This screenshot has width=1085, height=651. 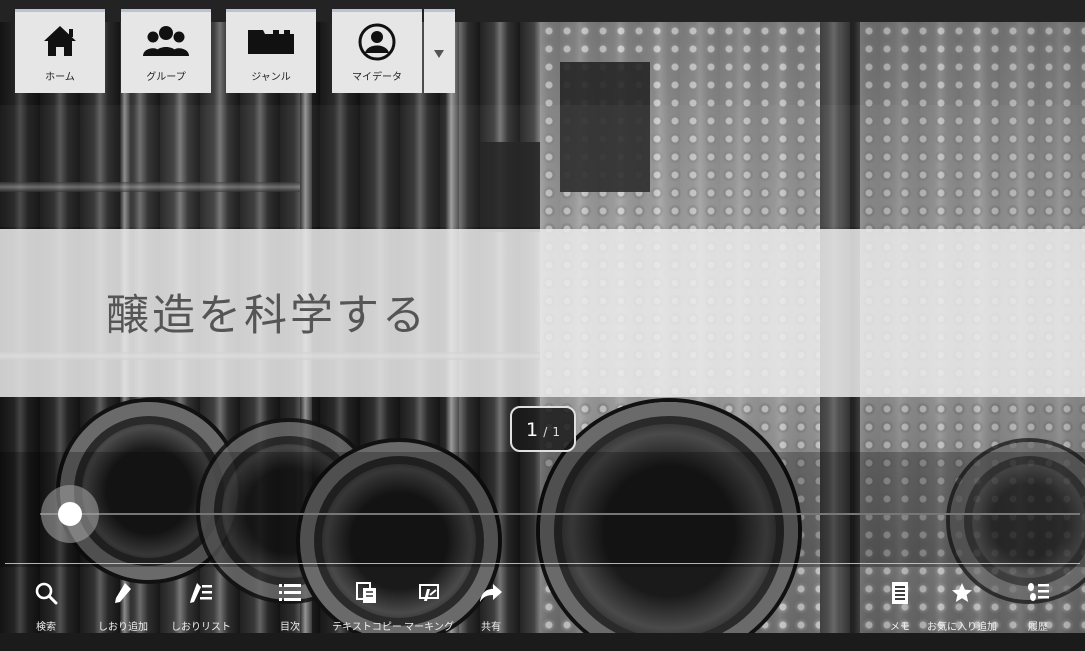 I want to click on page-slider-track, so click(x=560, y=514).